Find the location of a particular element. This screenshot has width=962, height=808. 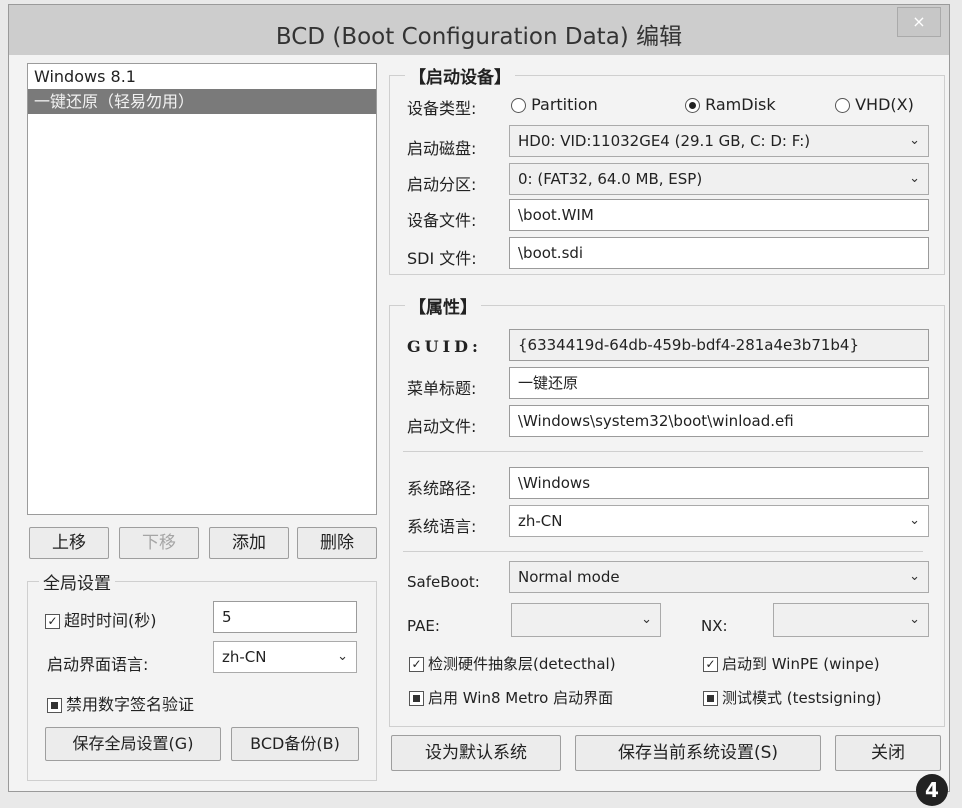

system-language-value: zh-CN is located at coordinates (540, 521).